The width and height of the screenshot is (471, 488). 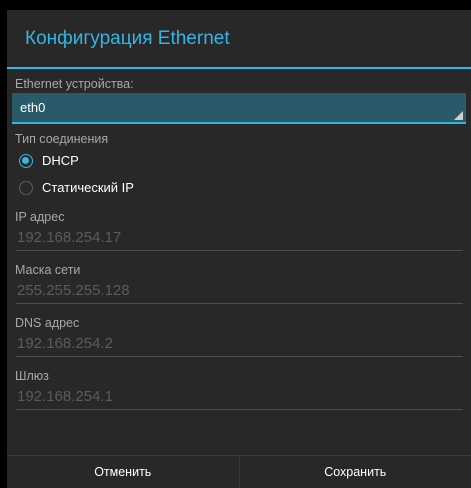 What do you see at coordinates (47, 323) in the screenshot?
I see `dns-address-label: DNS адрес` at bounding box center [47, 323].